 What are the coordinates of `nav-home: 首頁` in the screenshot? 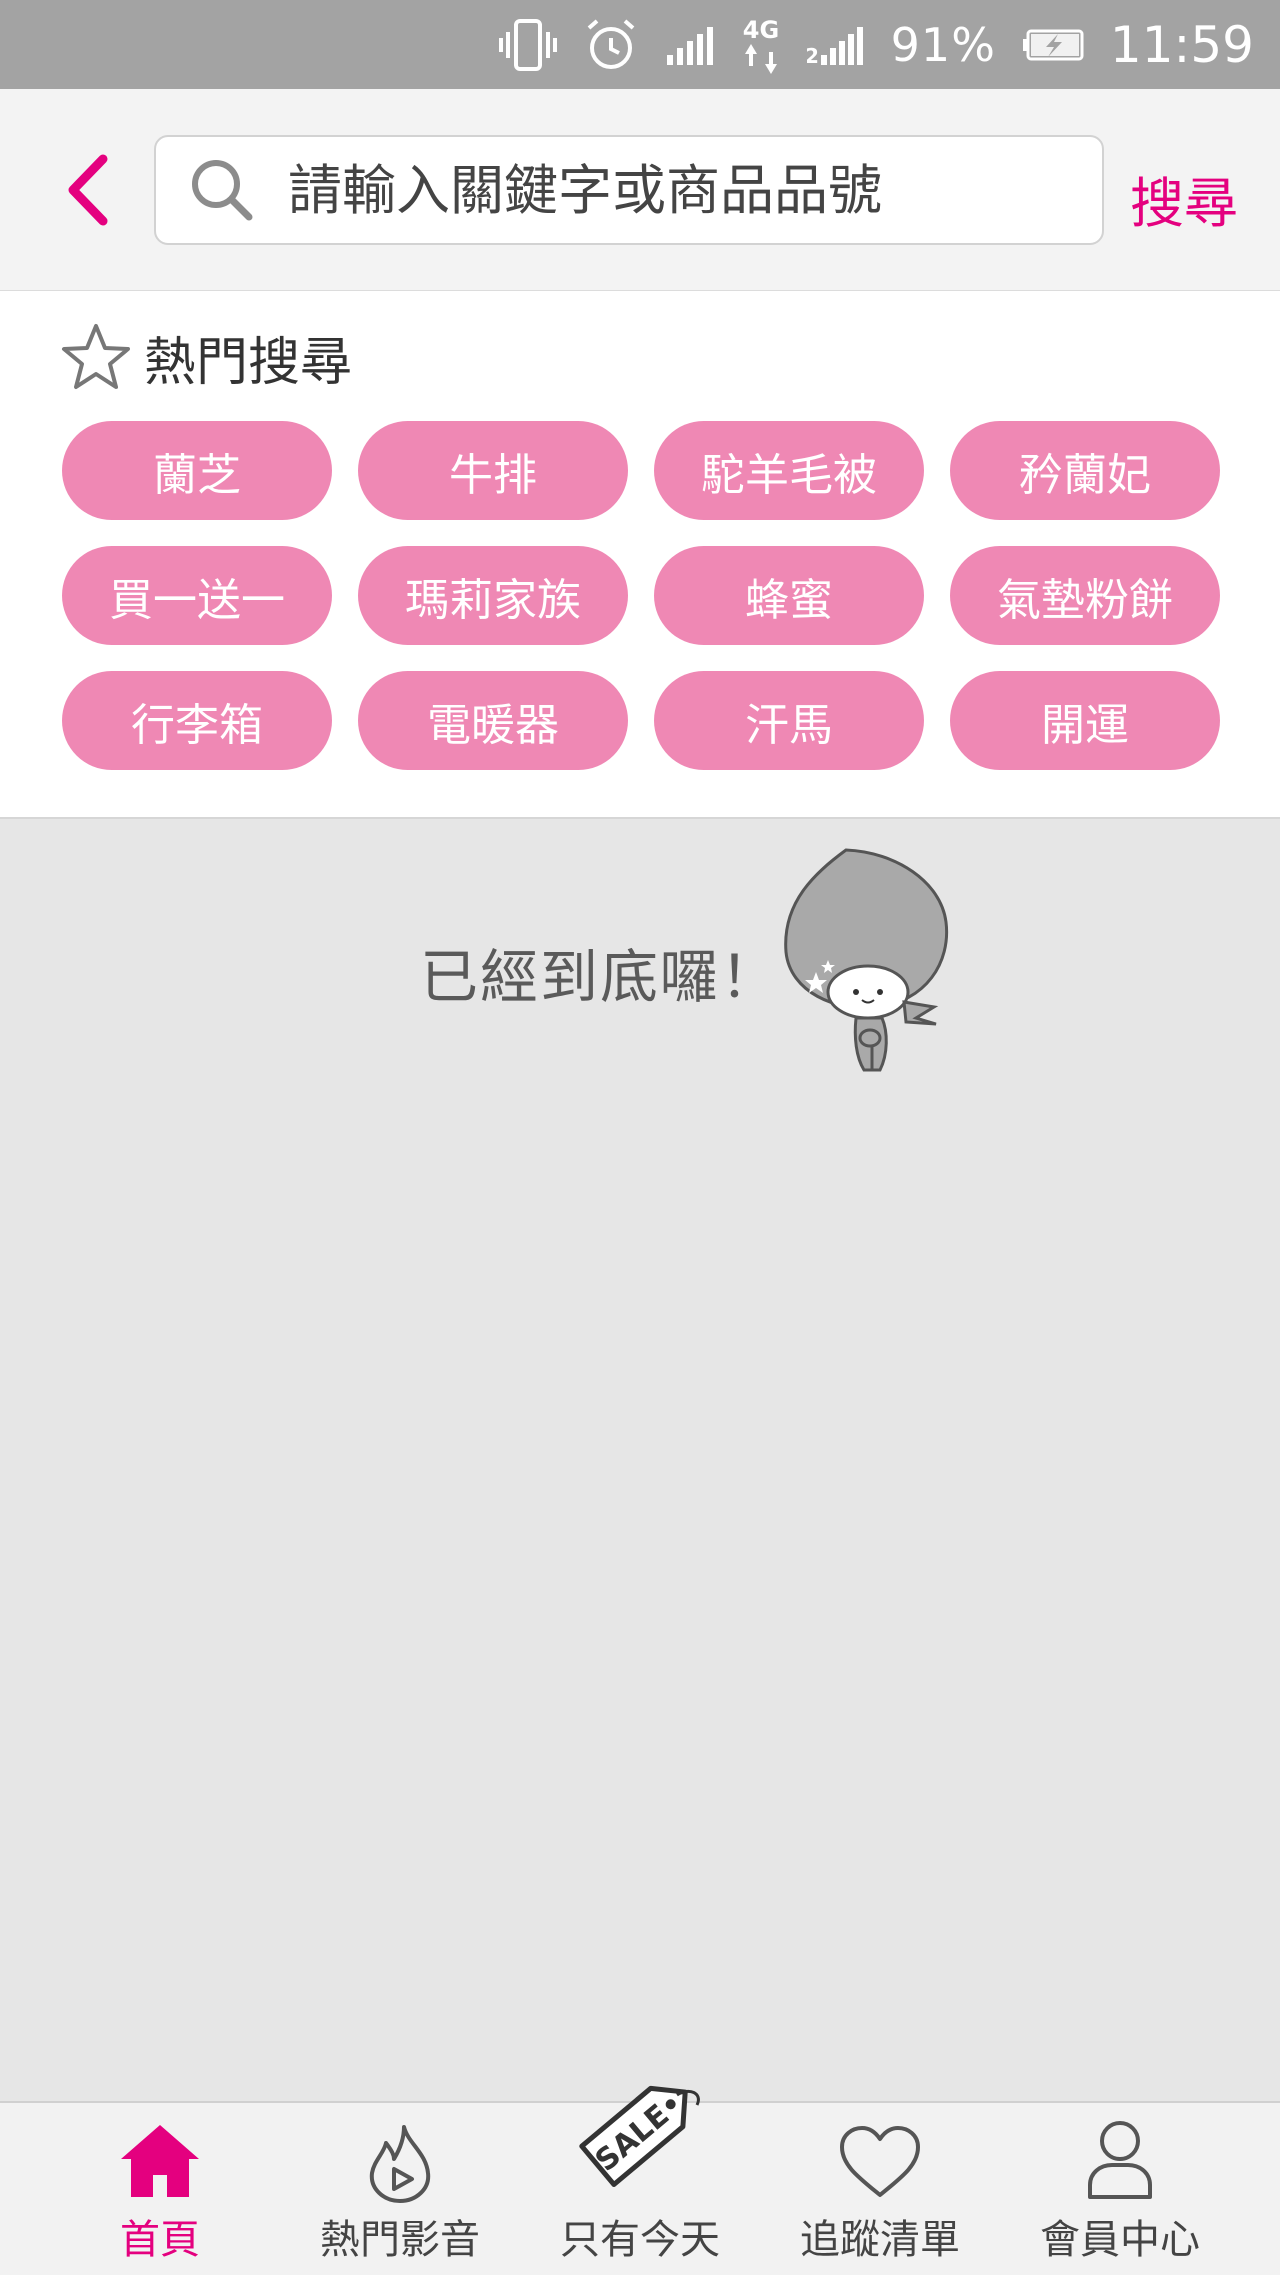 It's located at (160, 2189).